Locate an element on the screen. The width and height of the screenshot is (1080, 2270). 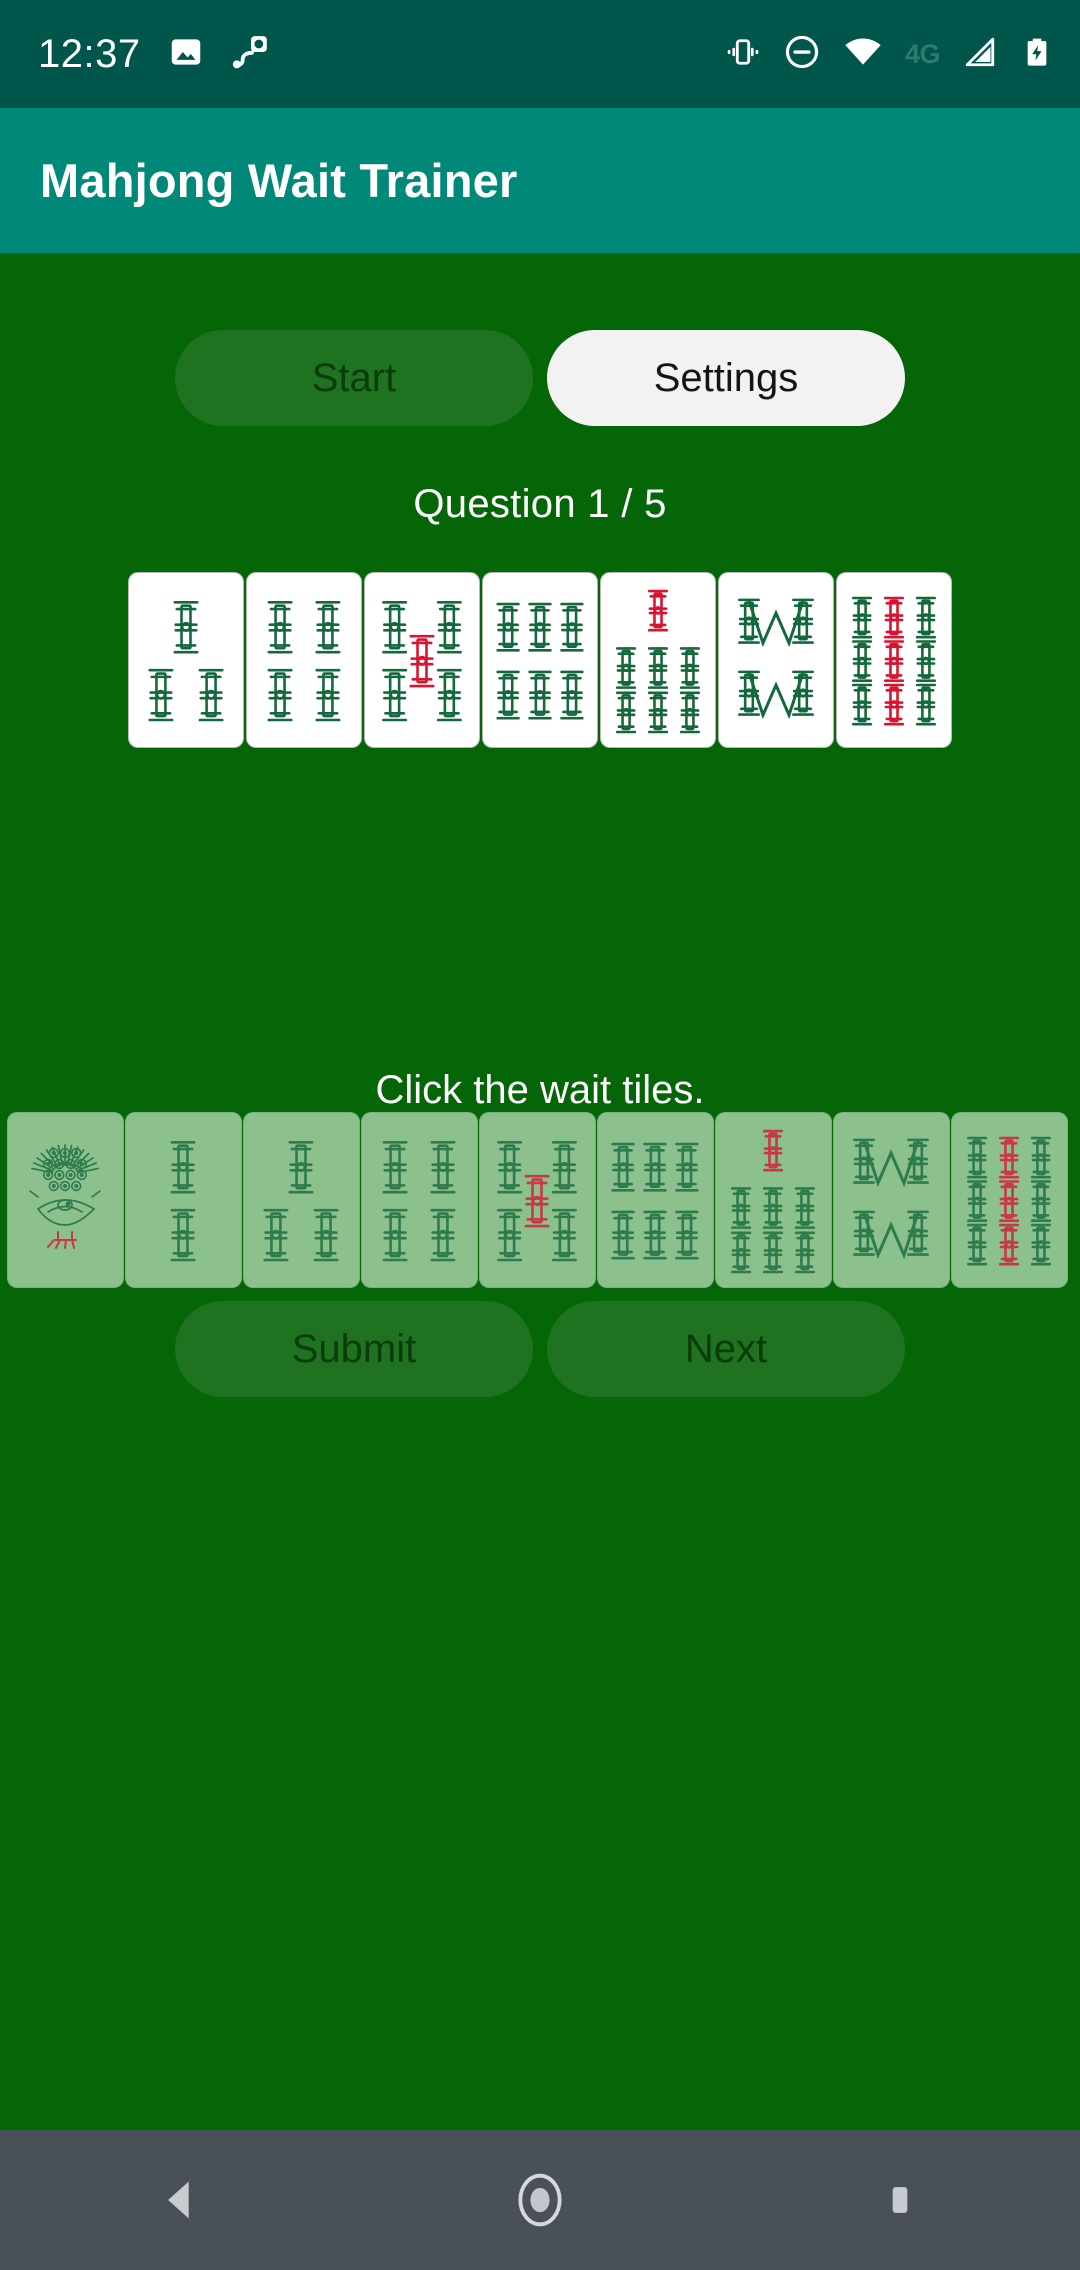
image-icon is located at coordinates (186, 54).